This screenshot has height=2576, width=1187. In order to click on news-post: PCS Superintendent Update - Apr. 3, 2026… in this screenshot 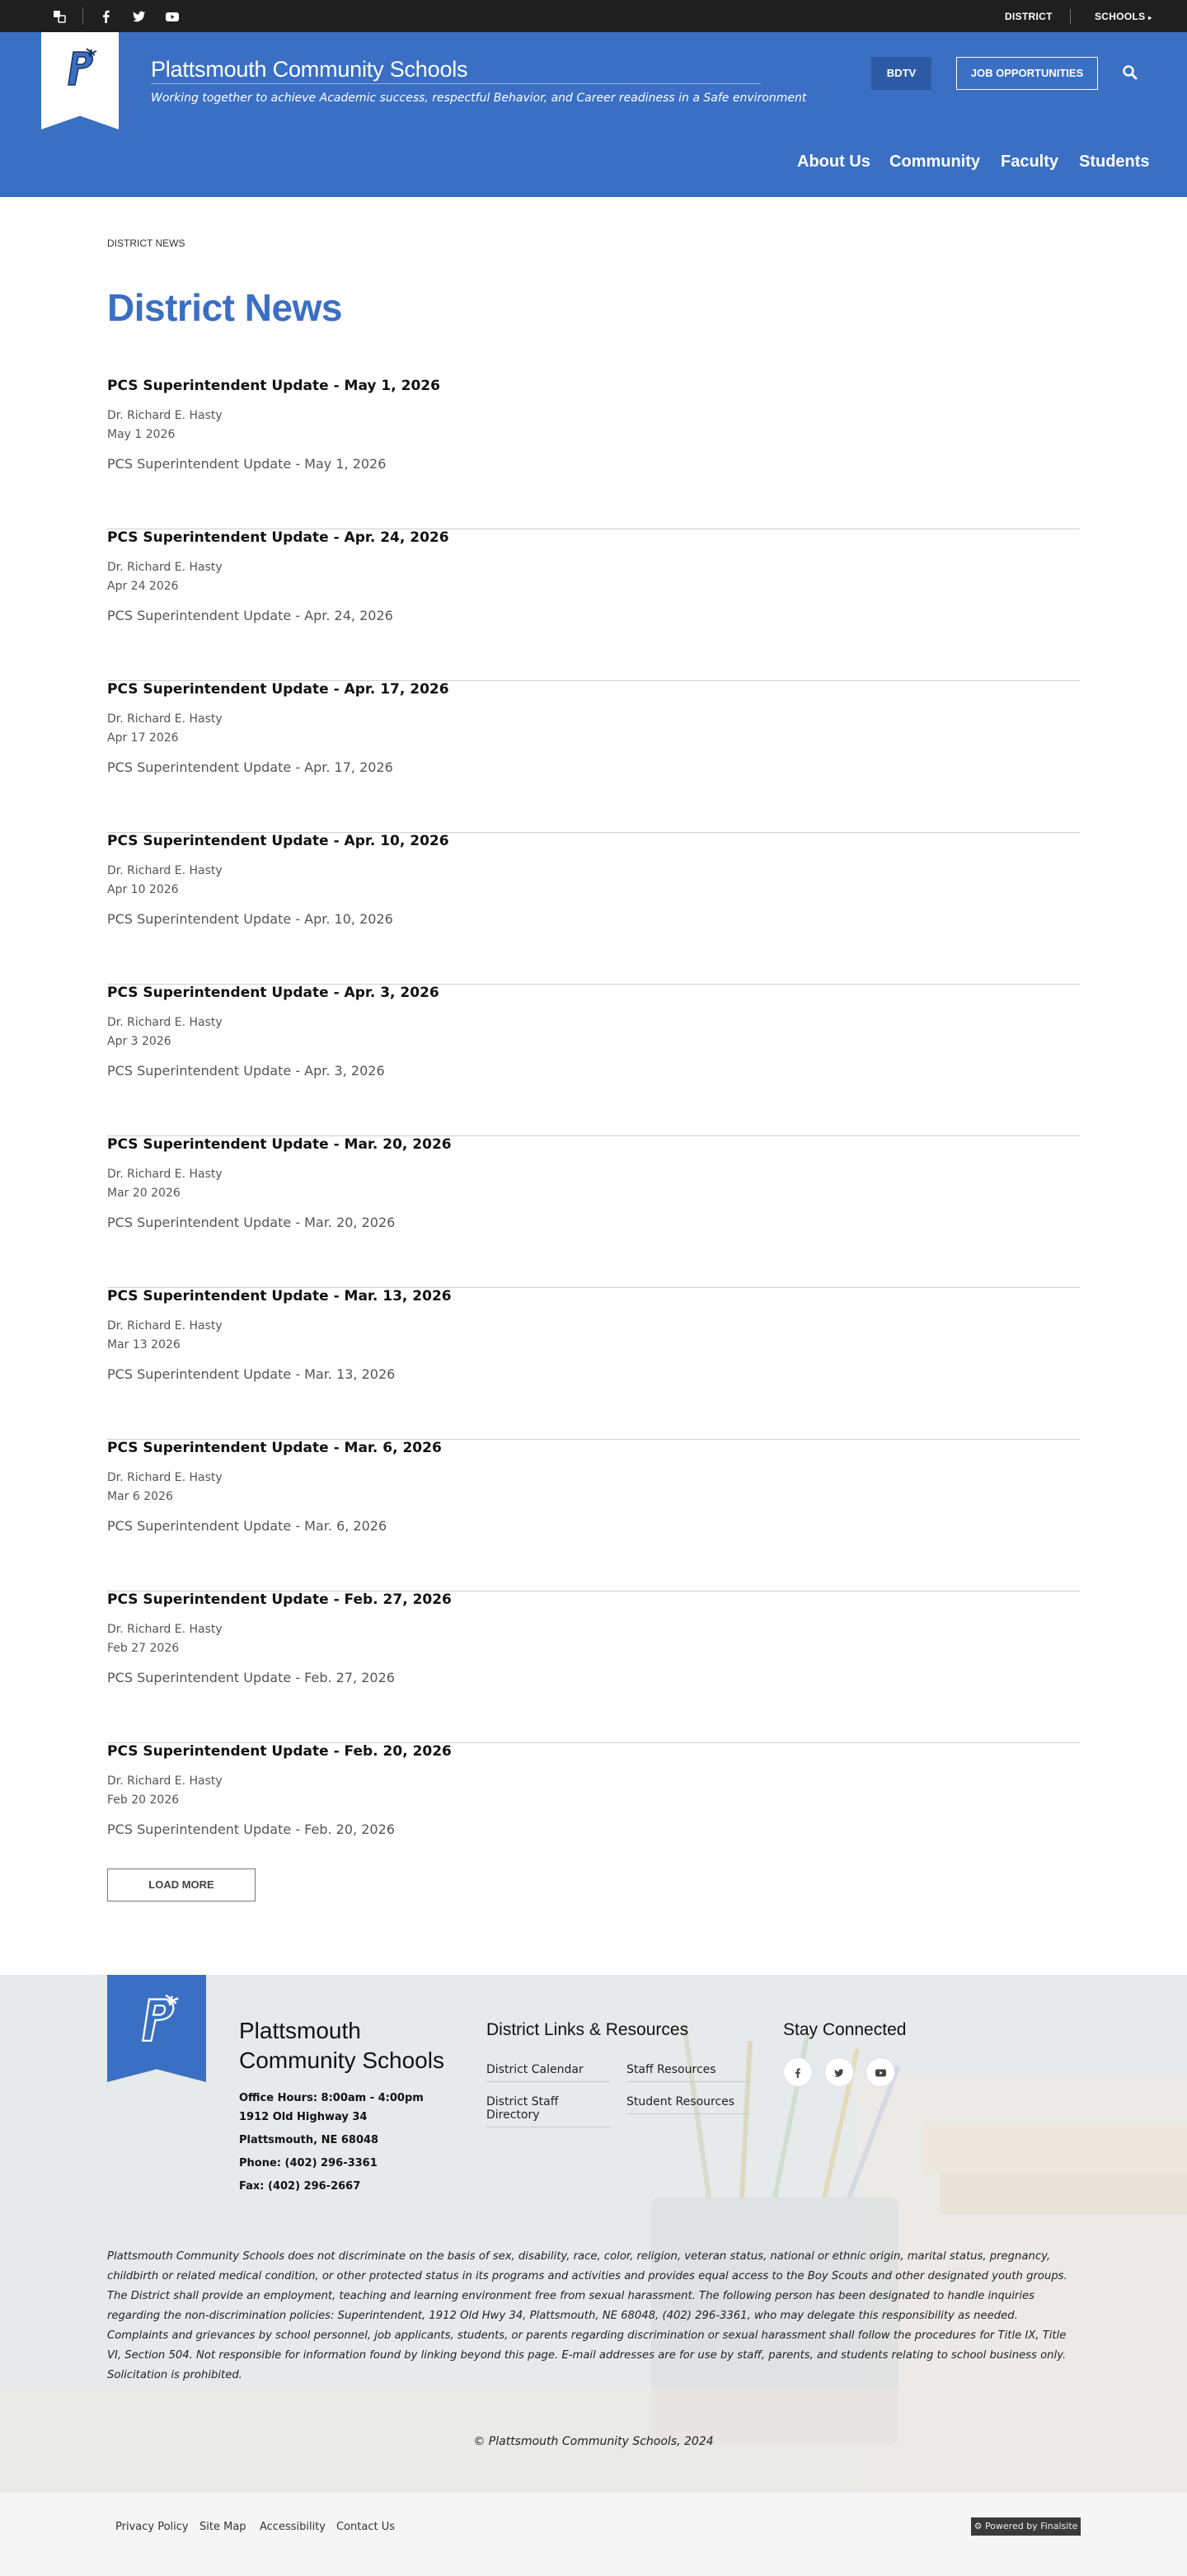, I will do `click(593, 1060)`.